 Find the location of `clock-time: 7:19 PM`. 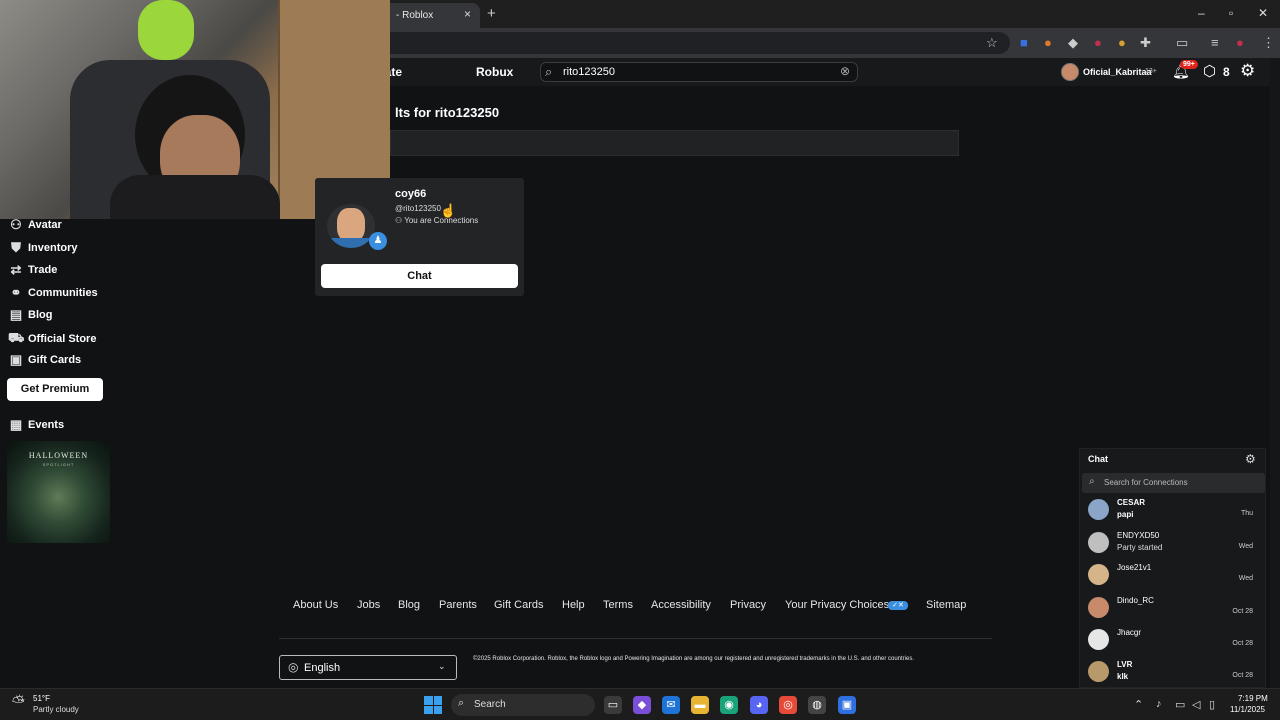

clock-time: 7:19 PM is located at coordinates (1253, 698).